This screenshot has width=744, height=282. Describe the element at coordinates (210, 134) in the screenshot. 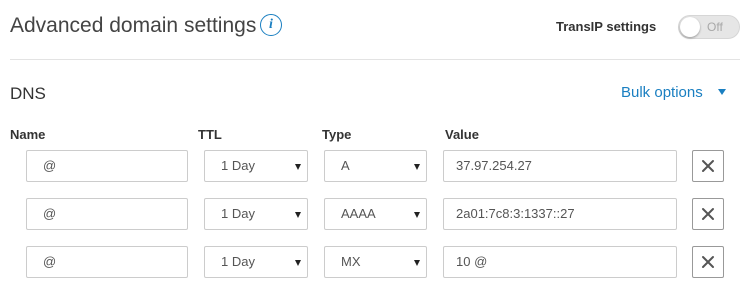

I see `column-header-ttl: TTL` at that location.